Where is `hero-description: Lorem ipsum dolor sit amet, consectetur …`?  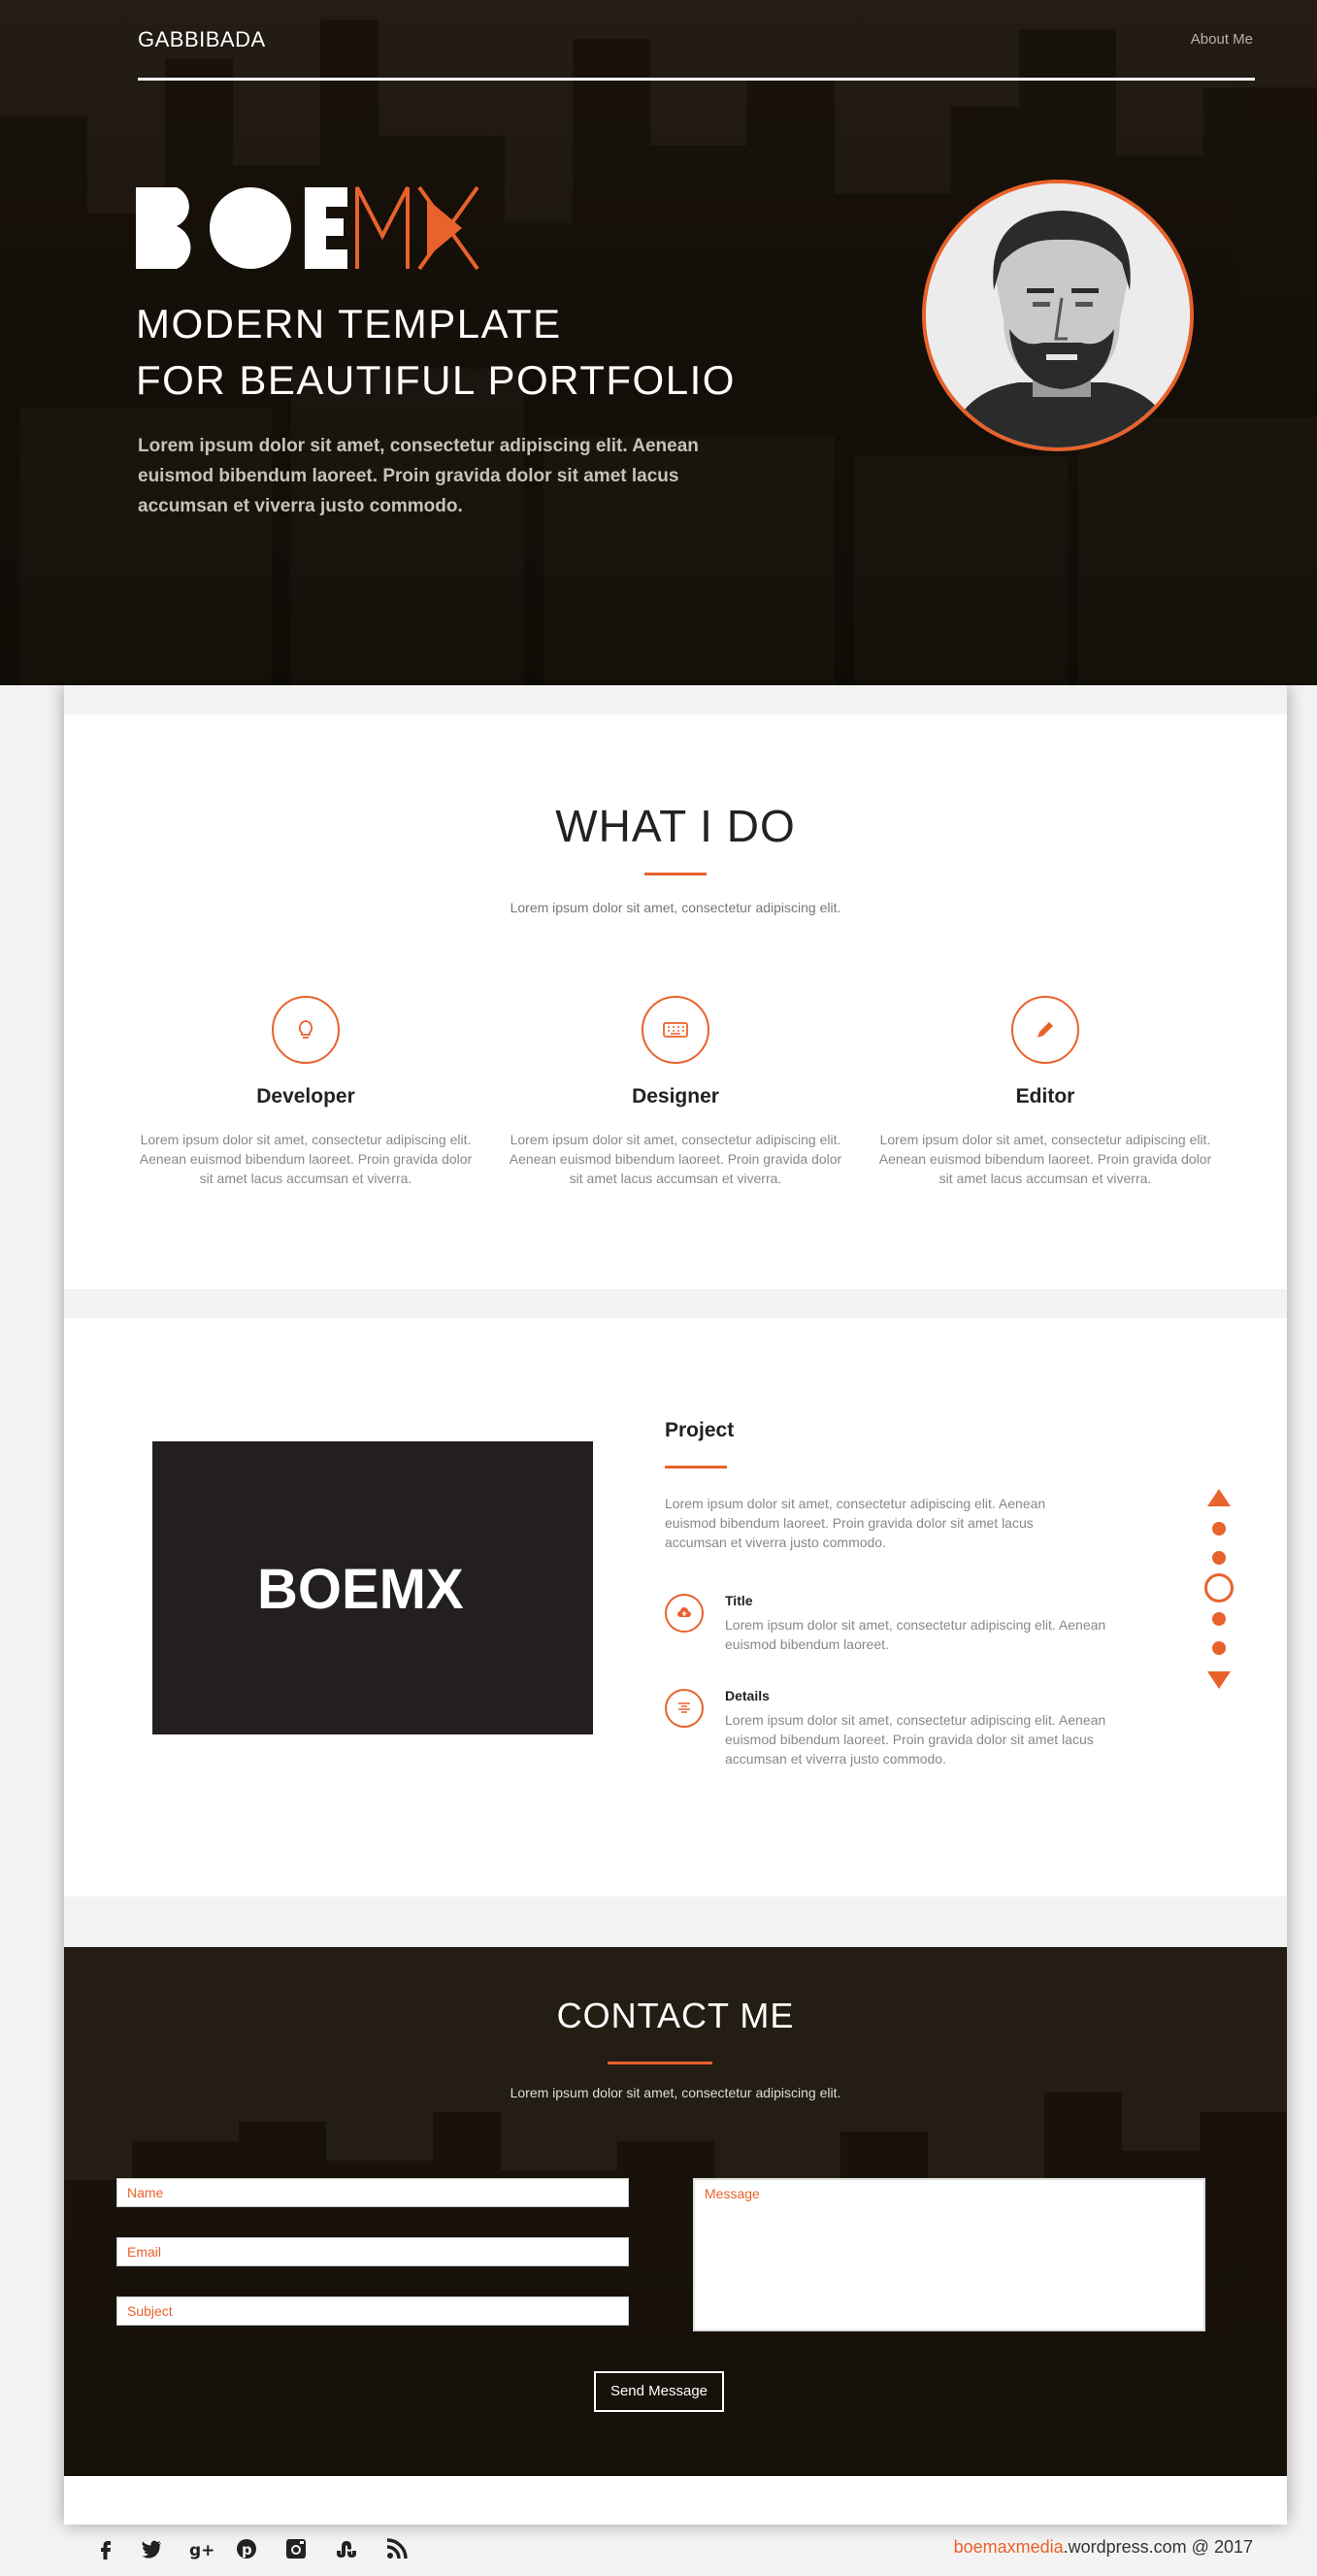 hero-description: Lorem ipsum dolor sit amet, consectetur … is located at coordinates (418, 476).